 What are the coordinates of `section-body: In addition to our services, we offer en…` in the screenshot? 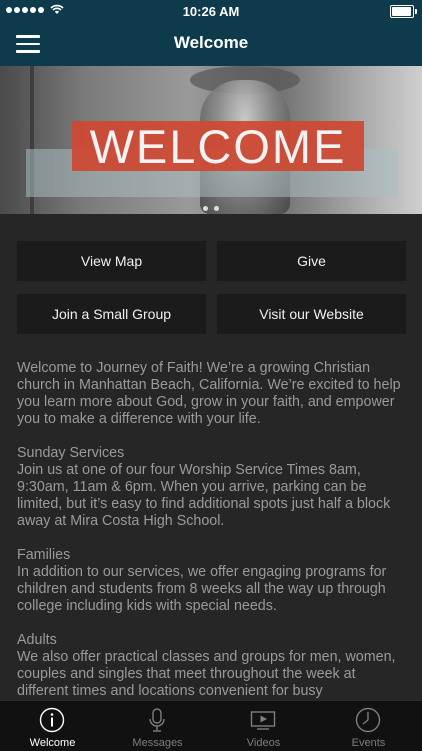 It's located at (202, 589).